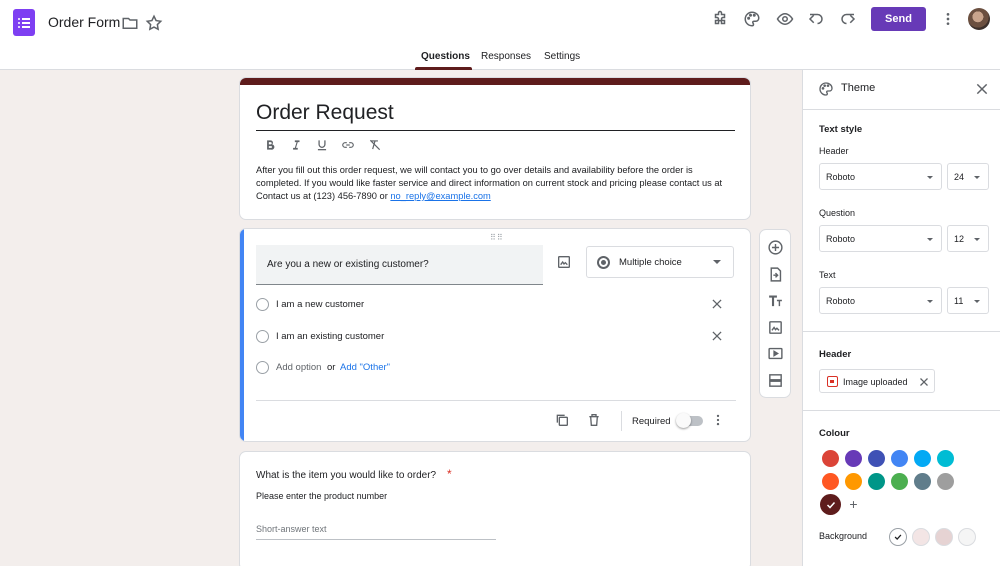 The width and height of the screenshot is (1000, 566). What do you see at coordinates (968, 238) in the screenshot?
I see `question-size-select: 12` at bounding box center [968, 238].